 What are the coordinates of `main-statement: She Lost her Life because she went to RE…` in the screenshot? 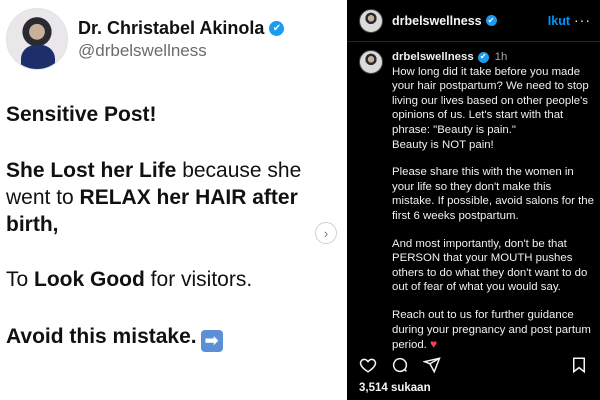 It's located at (176, 198).